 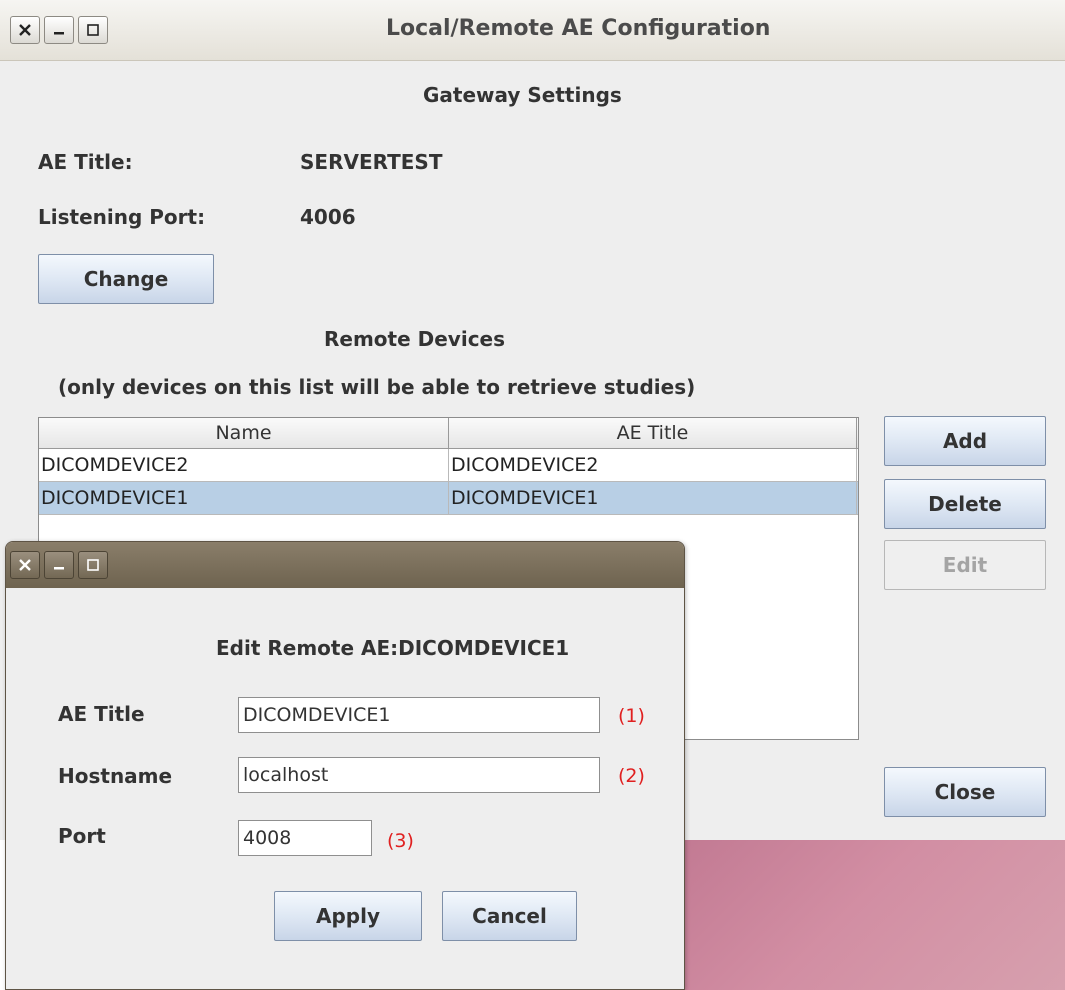 I want to click on table-cell-ae-title: DICOMDEVICE2, so click(x=653, y=465).